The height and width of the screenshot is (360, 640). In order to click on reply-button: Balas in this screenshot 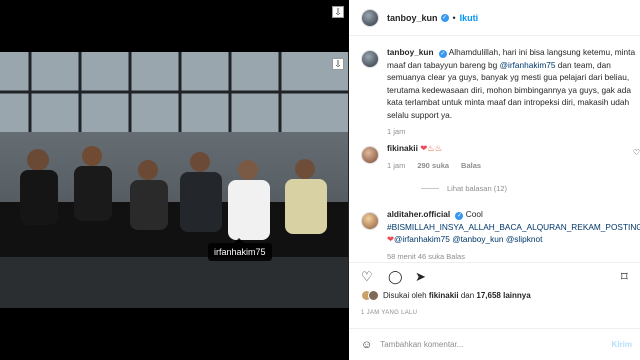, I will do `click(471, 165)`.